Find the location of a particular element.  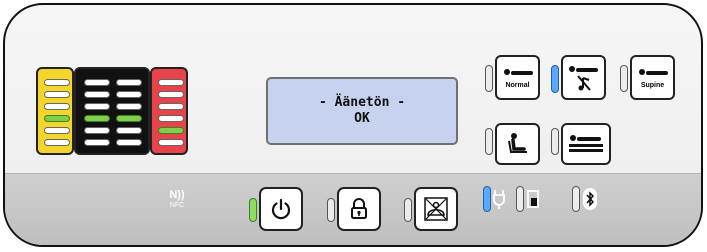

pressure-led-red is located at coordinates (169, 111).